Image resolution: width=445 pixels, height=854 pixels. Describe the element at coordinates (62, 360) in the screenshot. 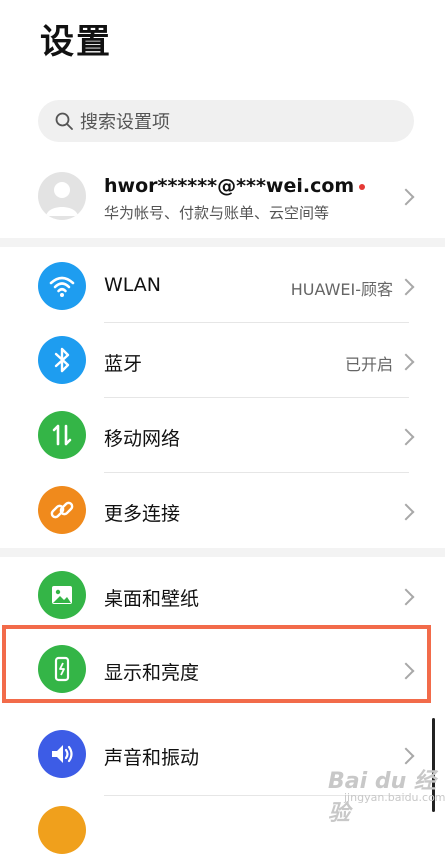

I see `bluetooth-icon` at that location.